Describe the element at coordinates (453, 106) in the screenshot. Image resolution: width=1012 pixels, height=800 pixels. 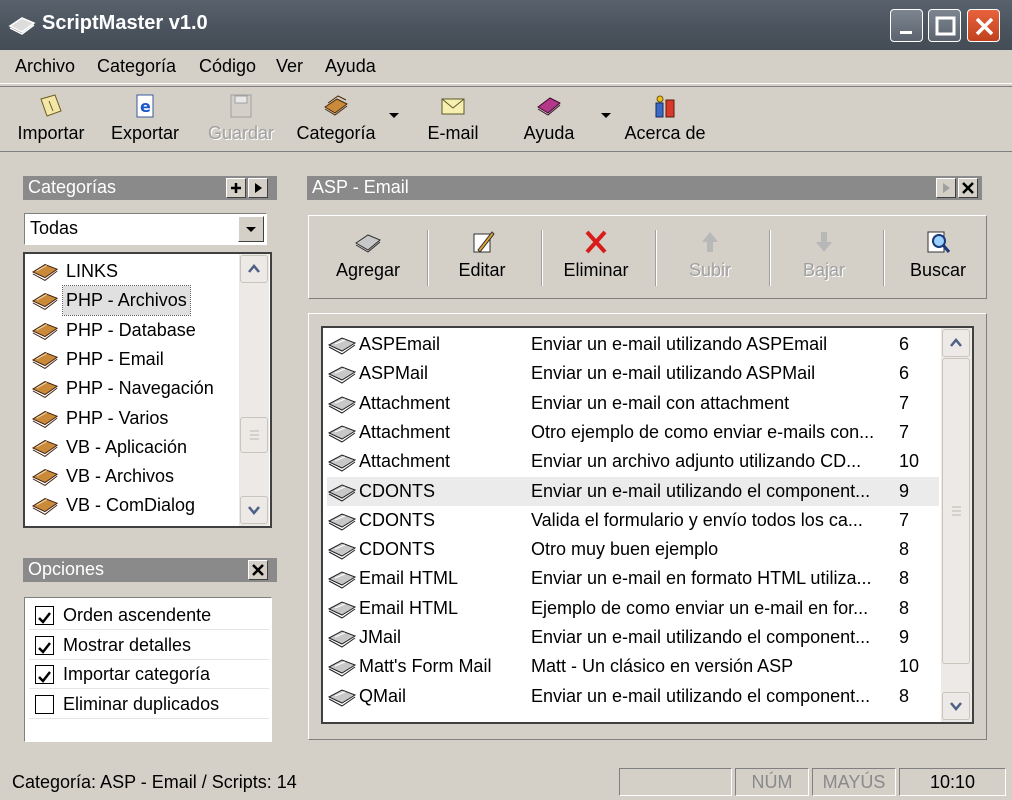
I see `email-envelope-icon` at that location.